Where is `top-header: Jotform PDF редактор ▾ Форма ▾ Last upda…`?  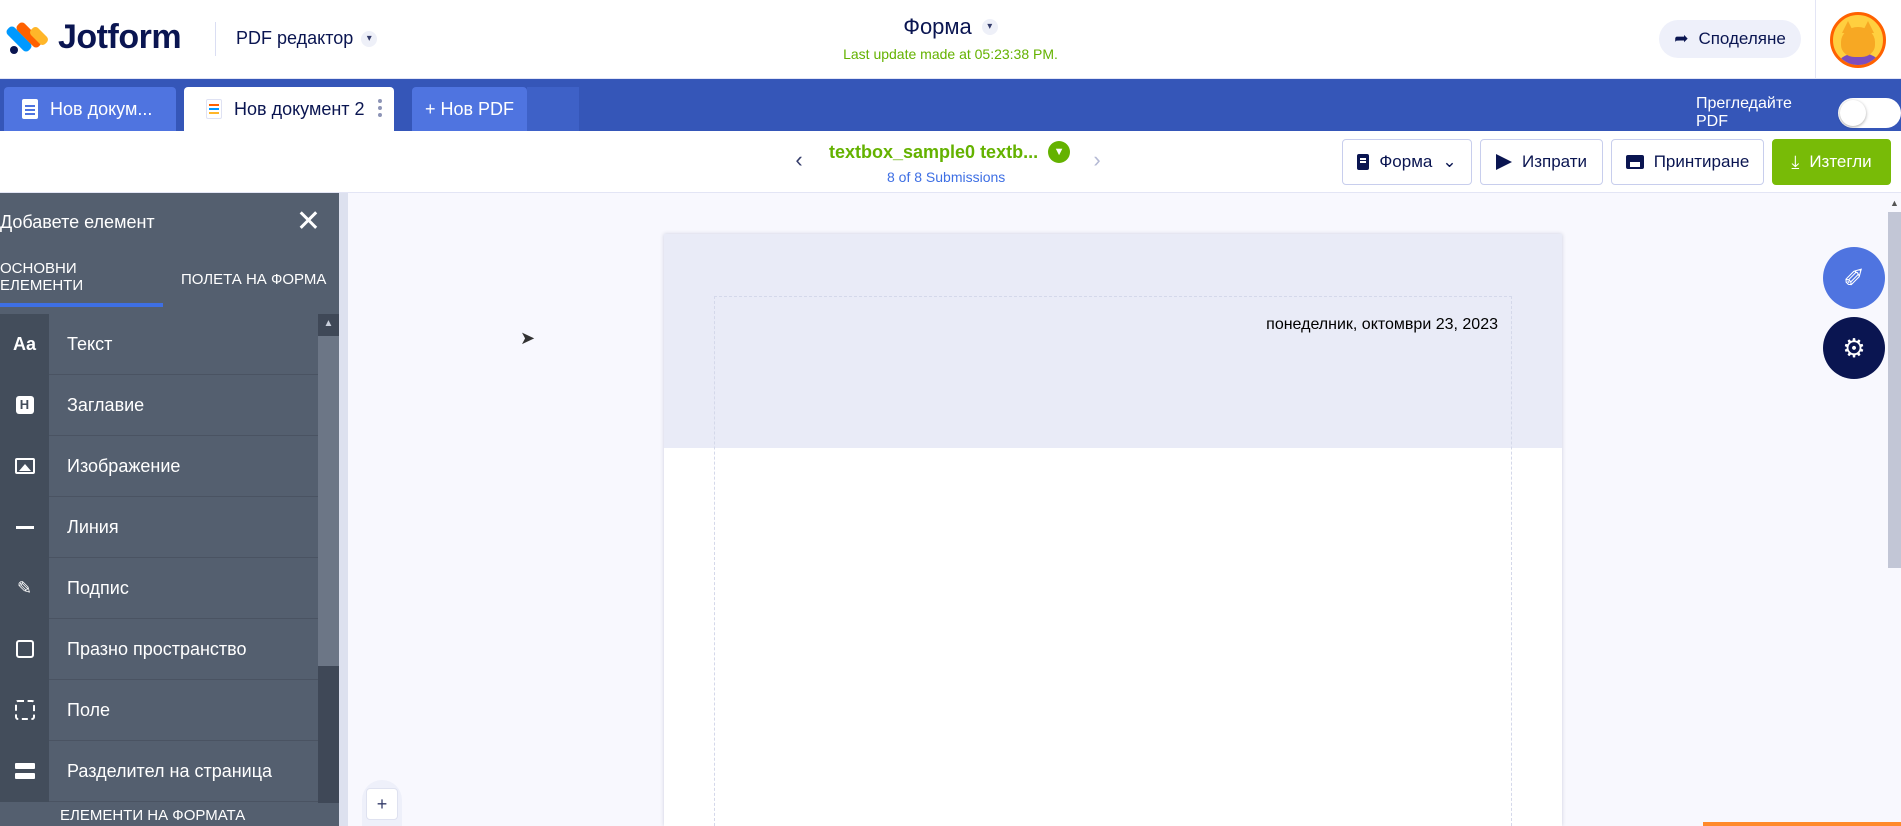
top-header: Jotform PDF редактор ▾ Форма ▾ Last upda… is located at coordinates (950, 39).